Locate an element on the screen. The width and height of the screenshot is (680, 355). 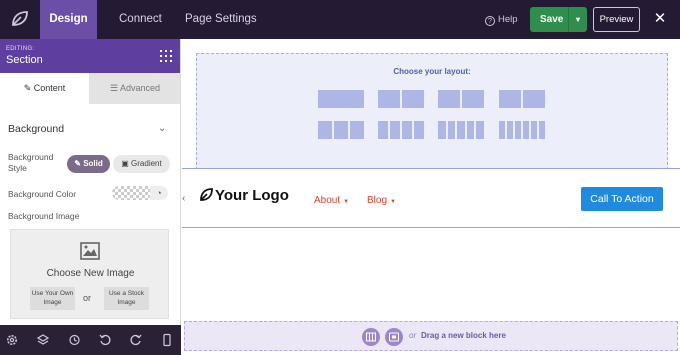
help-link: ? Help is located at coordinates (501, 19).